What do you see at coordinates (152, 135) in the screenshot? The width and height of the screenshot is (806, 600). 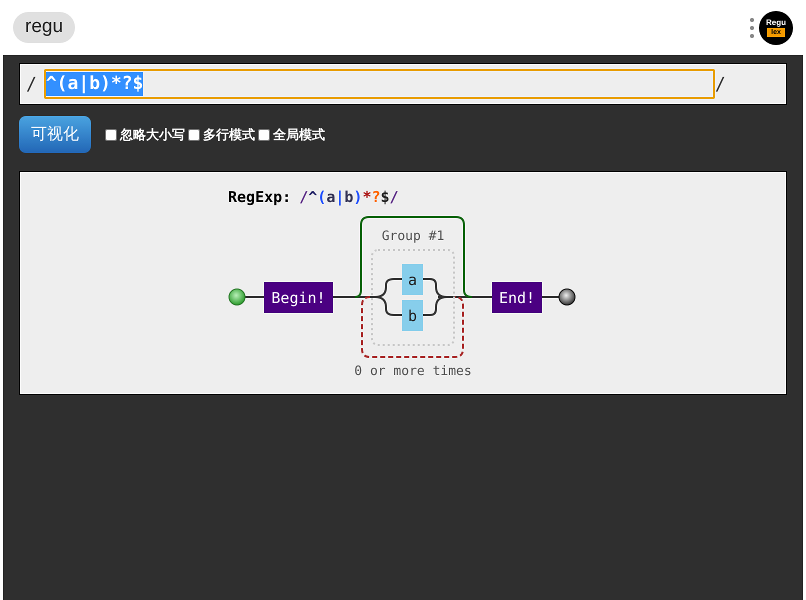 I see `option-label: 忽略大小写` at bounding box center [152, 135].